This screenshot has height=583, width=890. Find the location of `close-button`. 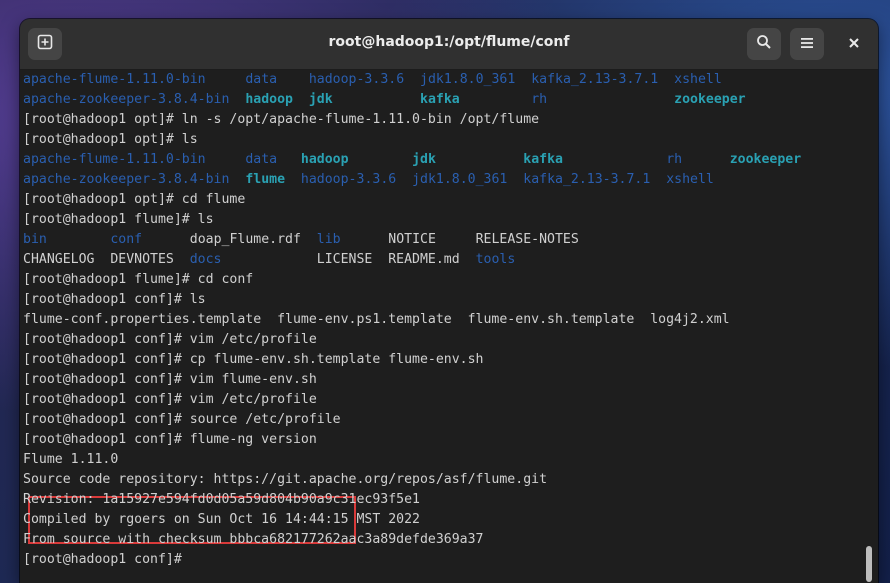

close-button is located at coordinates (854, 44).